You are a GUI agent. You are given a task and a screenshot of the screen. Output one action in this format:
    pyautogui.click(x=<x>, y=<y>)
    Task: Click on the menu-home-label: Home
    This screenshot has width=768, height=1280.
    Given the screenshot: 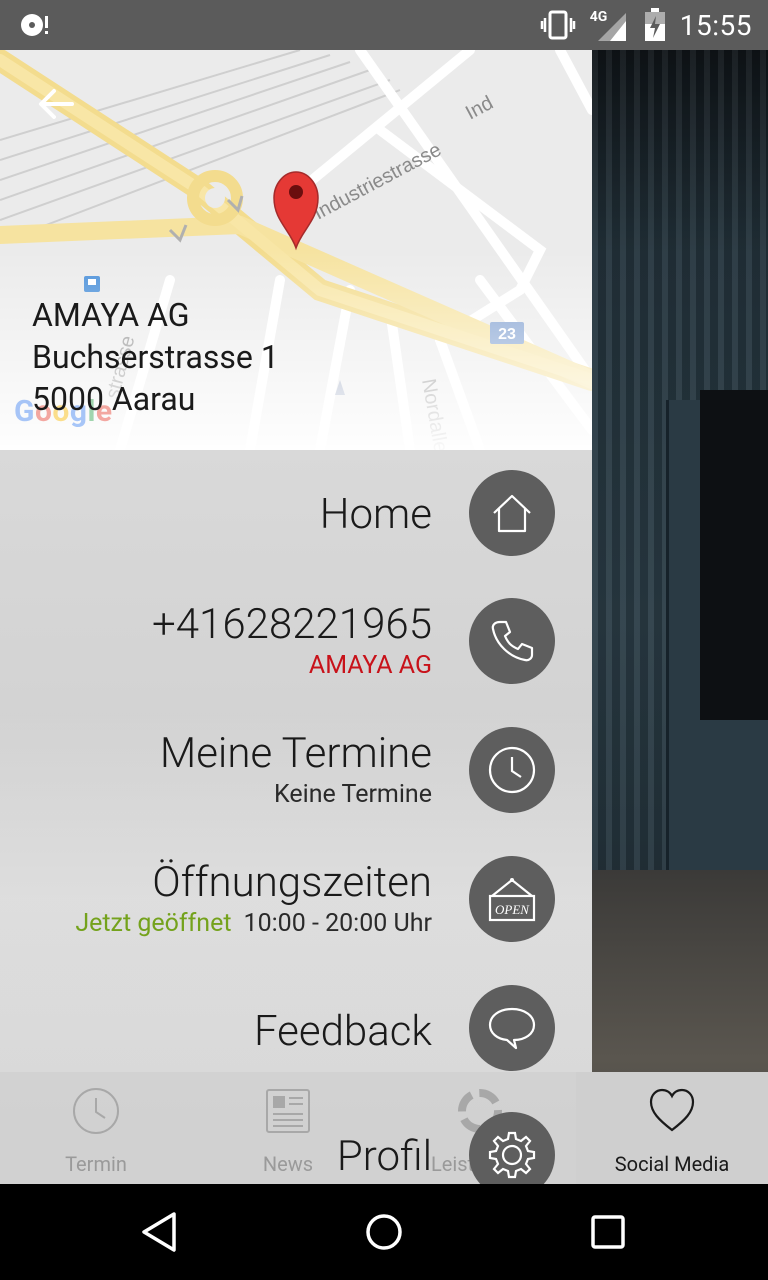 What is the action you would take?
    pyautogui.click(x=375, y=514)
    